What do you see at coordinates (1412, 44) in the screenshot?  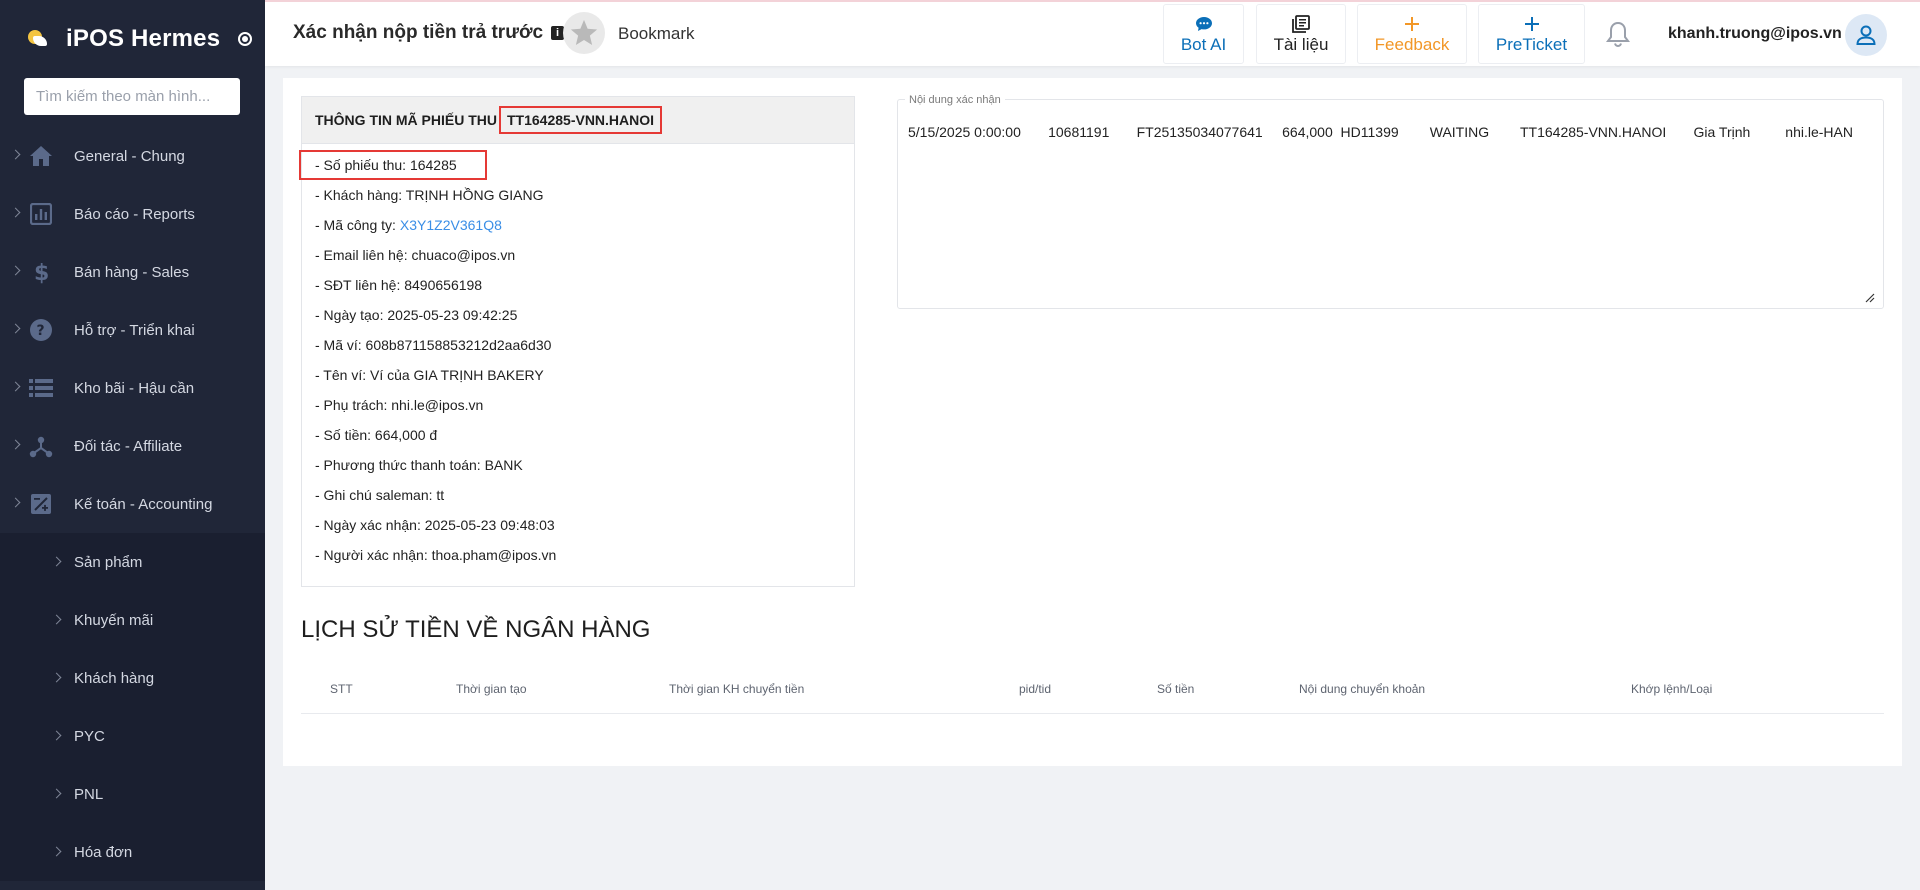 I see `feedback-label: Feedback` at bounding box center [1412, 44].